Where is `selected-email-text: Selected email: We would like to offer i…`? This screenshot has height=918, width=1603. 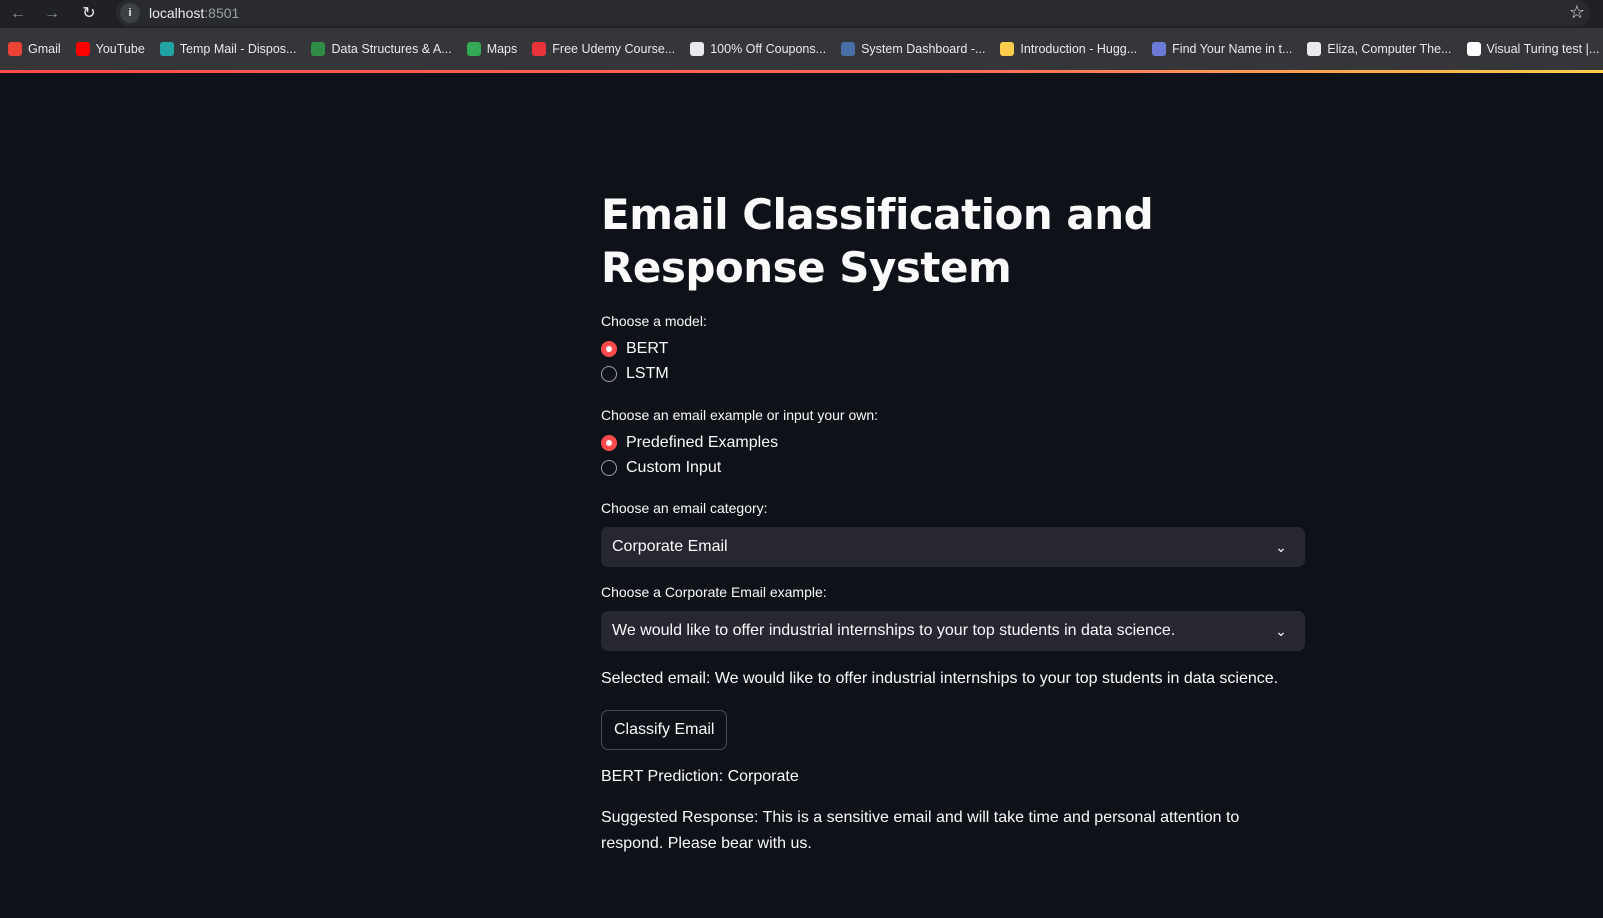
selected-email-text: Selected email: We would like to offer i… is located at coordinates (940, 678).